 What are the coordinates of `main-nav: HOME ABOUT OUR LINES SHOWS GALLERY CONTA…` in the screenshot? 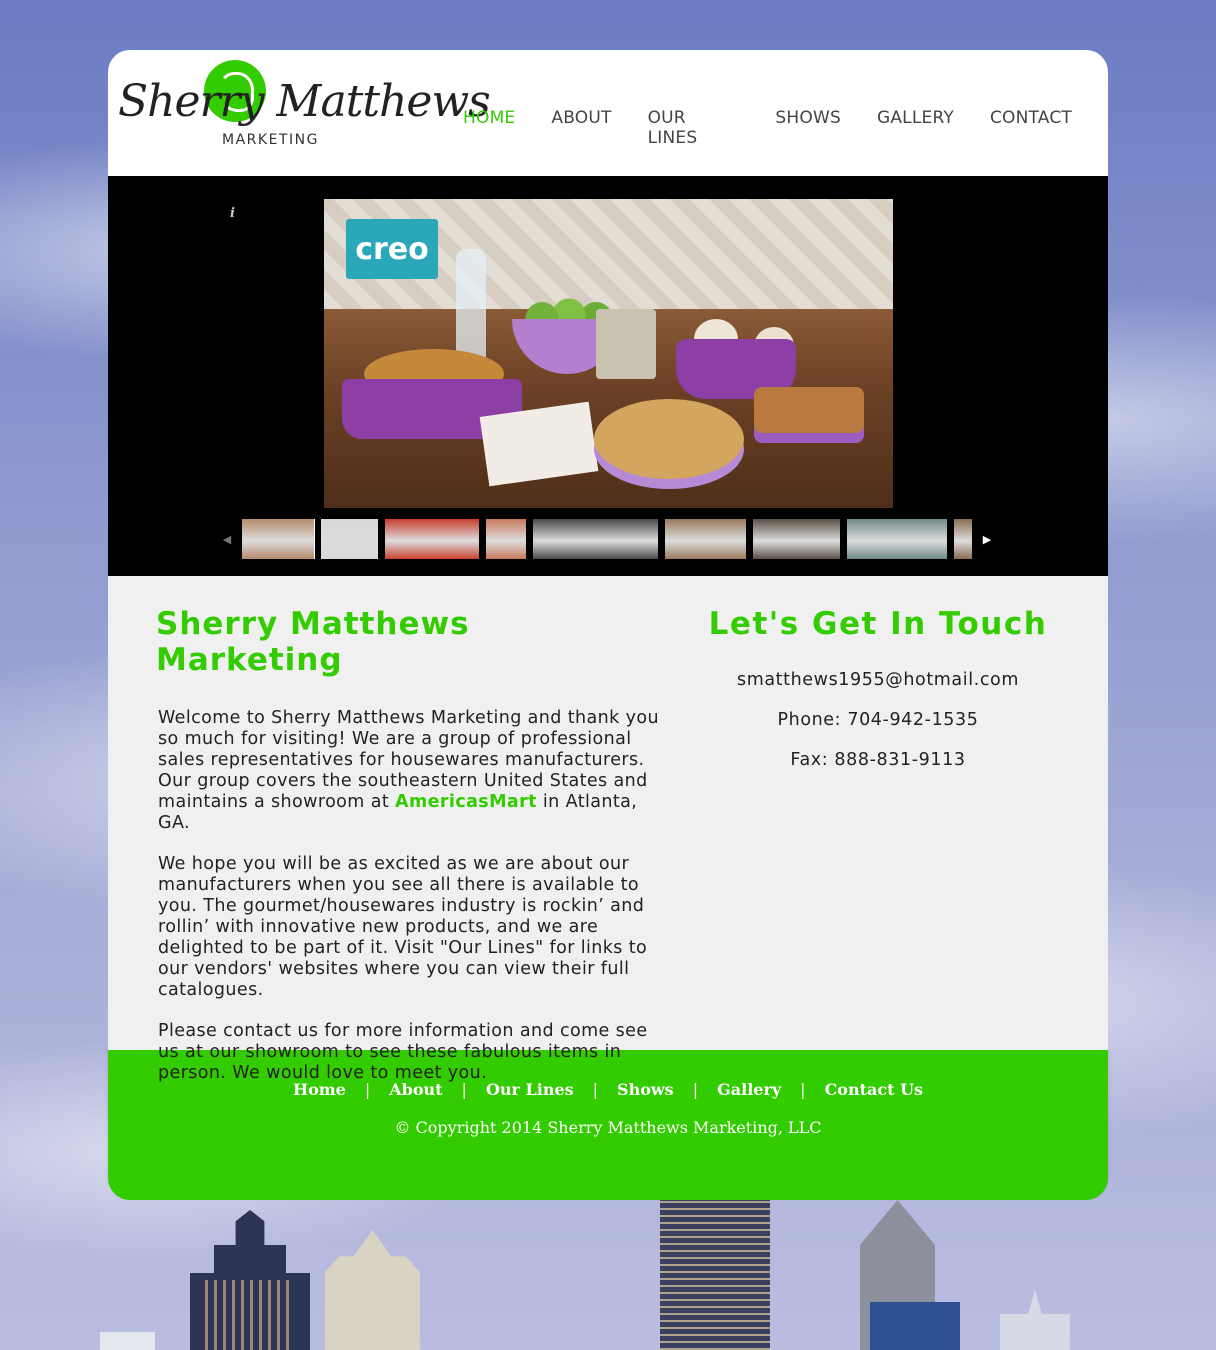 It's located at (785, 128).